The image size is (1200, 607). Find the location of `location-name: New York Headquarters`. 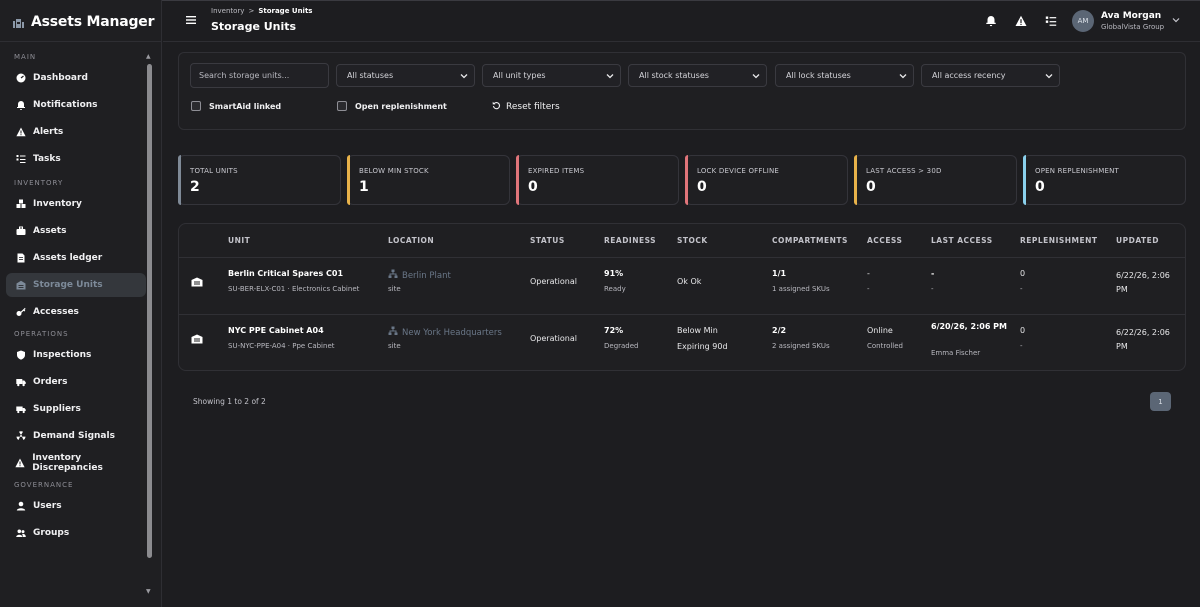

location-name: New York Headquarters is located at coordinates (452, 332).